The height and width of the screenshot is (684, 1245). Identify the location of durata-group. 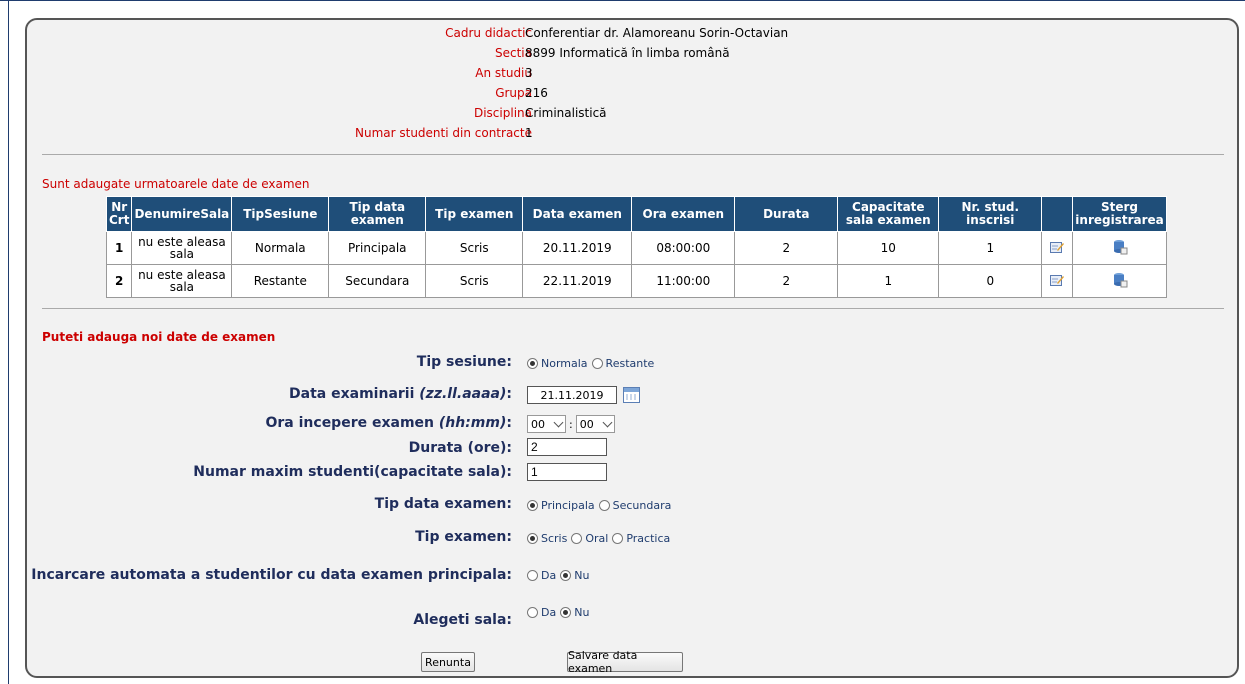
(567, 447).